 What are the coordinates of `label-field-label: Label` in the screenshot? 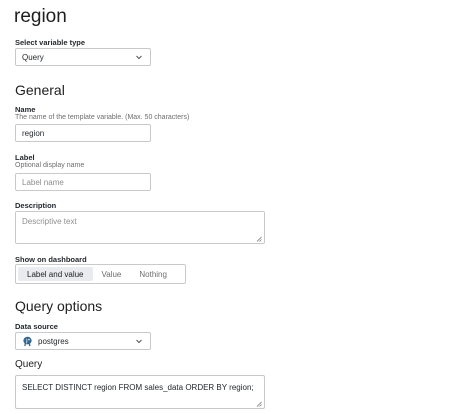 It's located at (25, 157).